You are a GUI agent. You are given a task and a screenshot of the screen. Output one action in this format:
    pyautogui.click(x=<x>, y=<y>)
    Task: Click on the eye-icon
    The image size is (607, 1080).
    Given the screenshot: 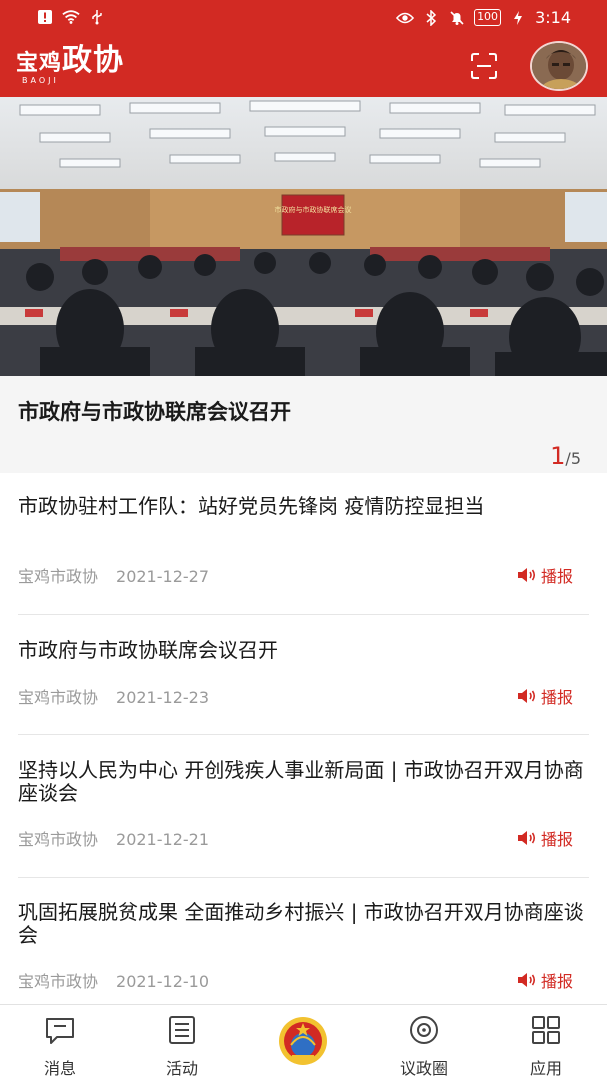 What is the action you would take?
    pyautogui.click(x=405, y=18)
    